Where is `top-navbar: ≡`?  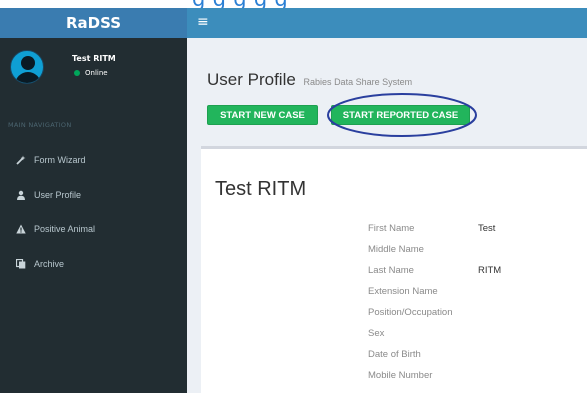 top-navbar: ≡ is located at coordinates (387, 23).